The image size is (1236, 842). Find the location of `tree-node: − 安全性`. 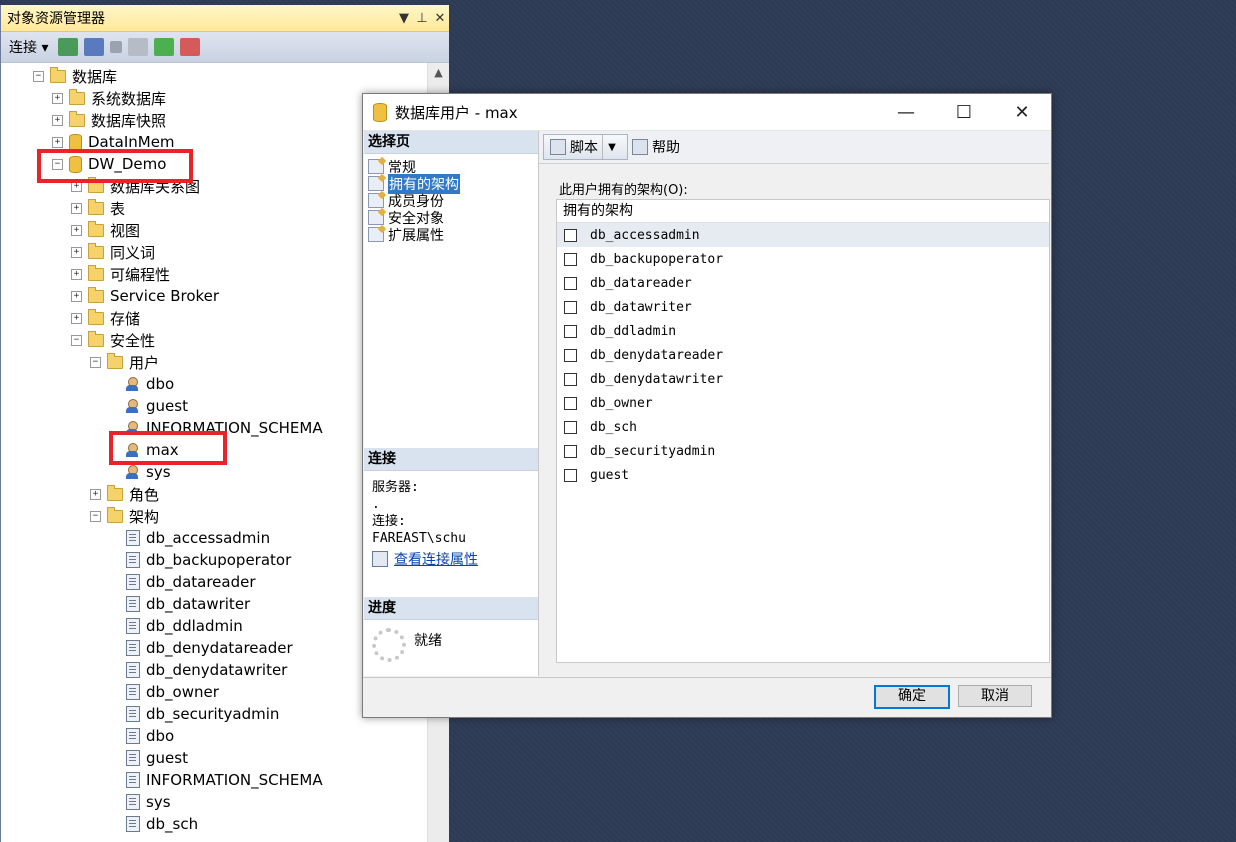

tree-node: − 安全性 is located at coordinates (113, 340).